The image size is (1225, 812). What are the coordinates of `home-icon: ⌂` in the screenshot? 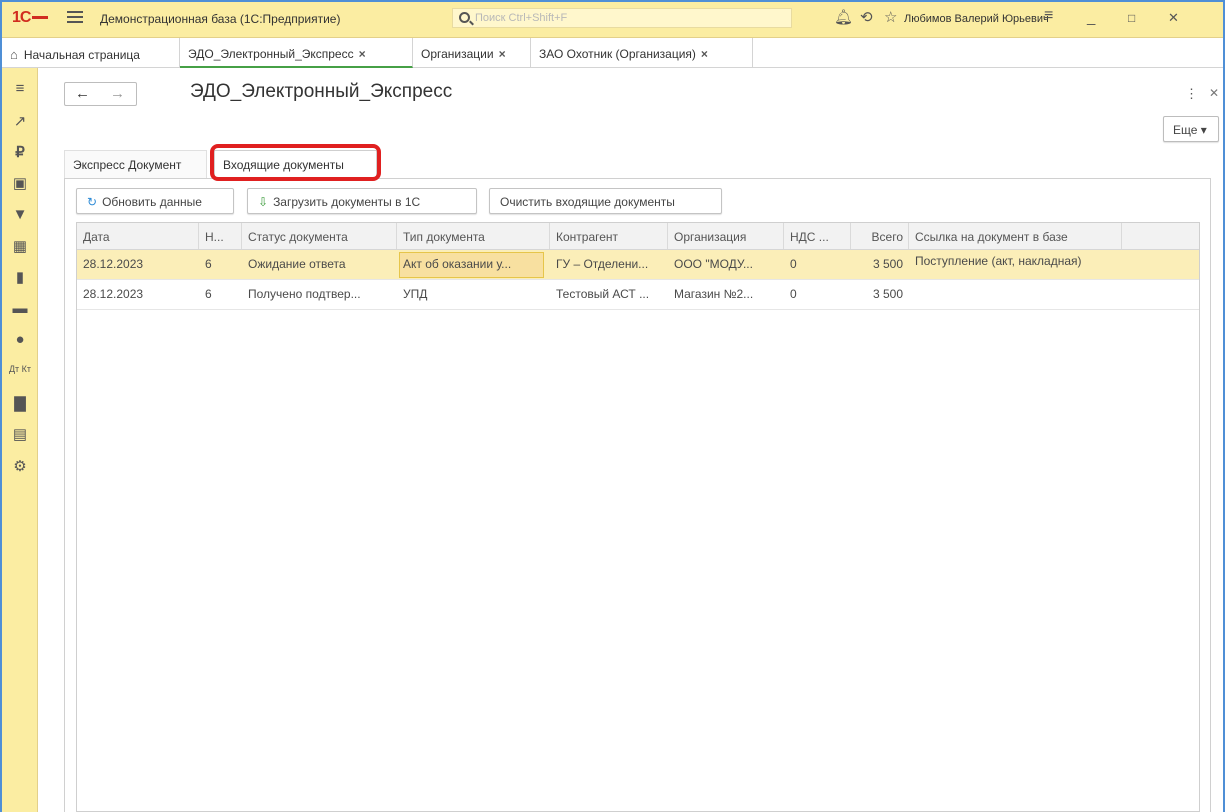 It's located at (14, 54).